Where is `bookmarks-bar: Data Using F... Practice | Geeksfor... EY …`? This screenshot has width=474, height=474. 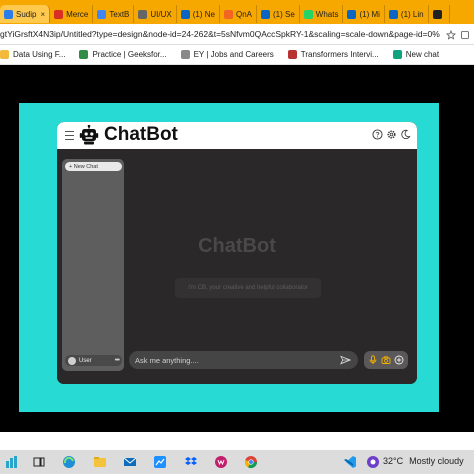 bookmarks-bar: Data Using F... Practice | Geeksfor... EY … is located at coordinates (237, 55).